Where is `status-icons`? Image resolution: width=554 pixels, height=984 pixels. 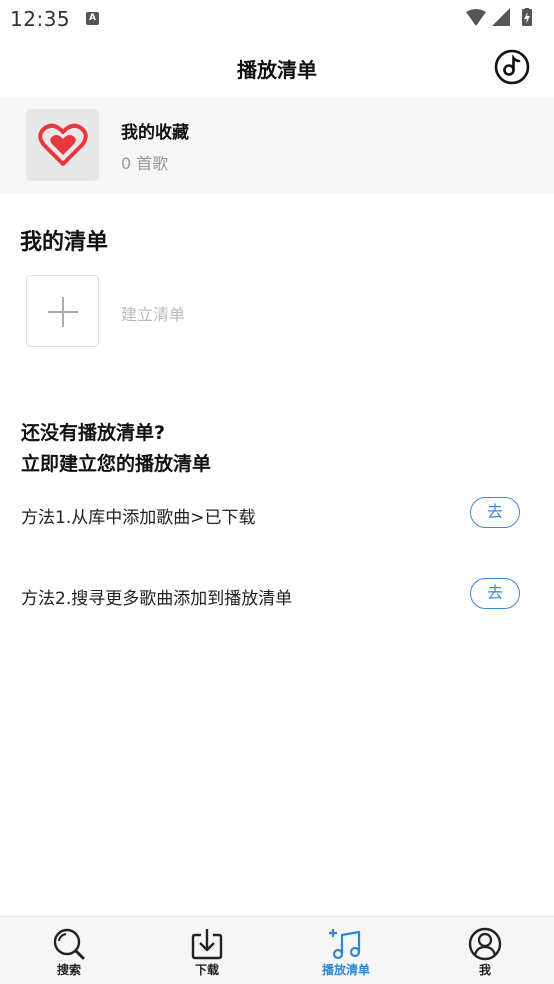
status-icons is located at coordinates (504, 17).